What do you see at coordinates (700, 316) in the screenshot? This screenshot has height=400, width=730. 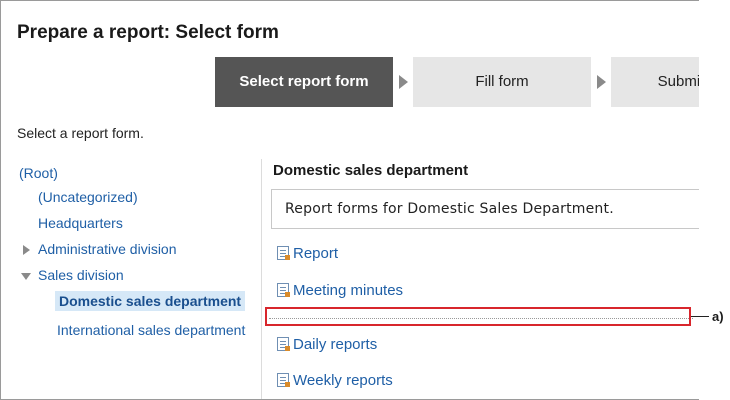 I see `annotation-callout-line` at bounding box center [700, 316].